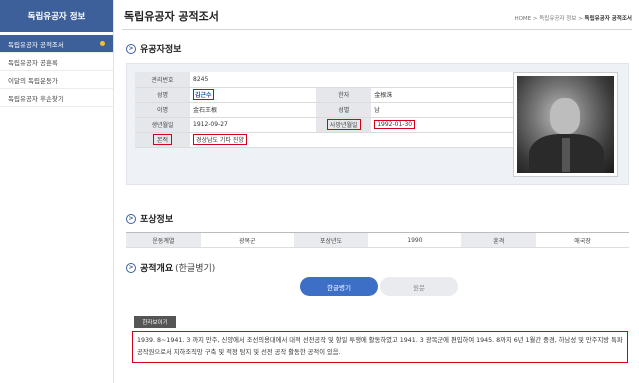  What do you see at coordinates (161, 50) in the screenshot?
I see `section-title: 유공자정보` at bounding box center [161, 50].